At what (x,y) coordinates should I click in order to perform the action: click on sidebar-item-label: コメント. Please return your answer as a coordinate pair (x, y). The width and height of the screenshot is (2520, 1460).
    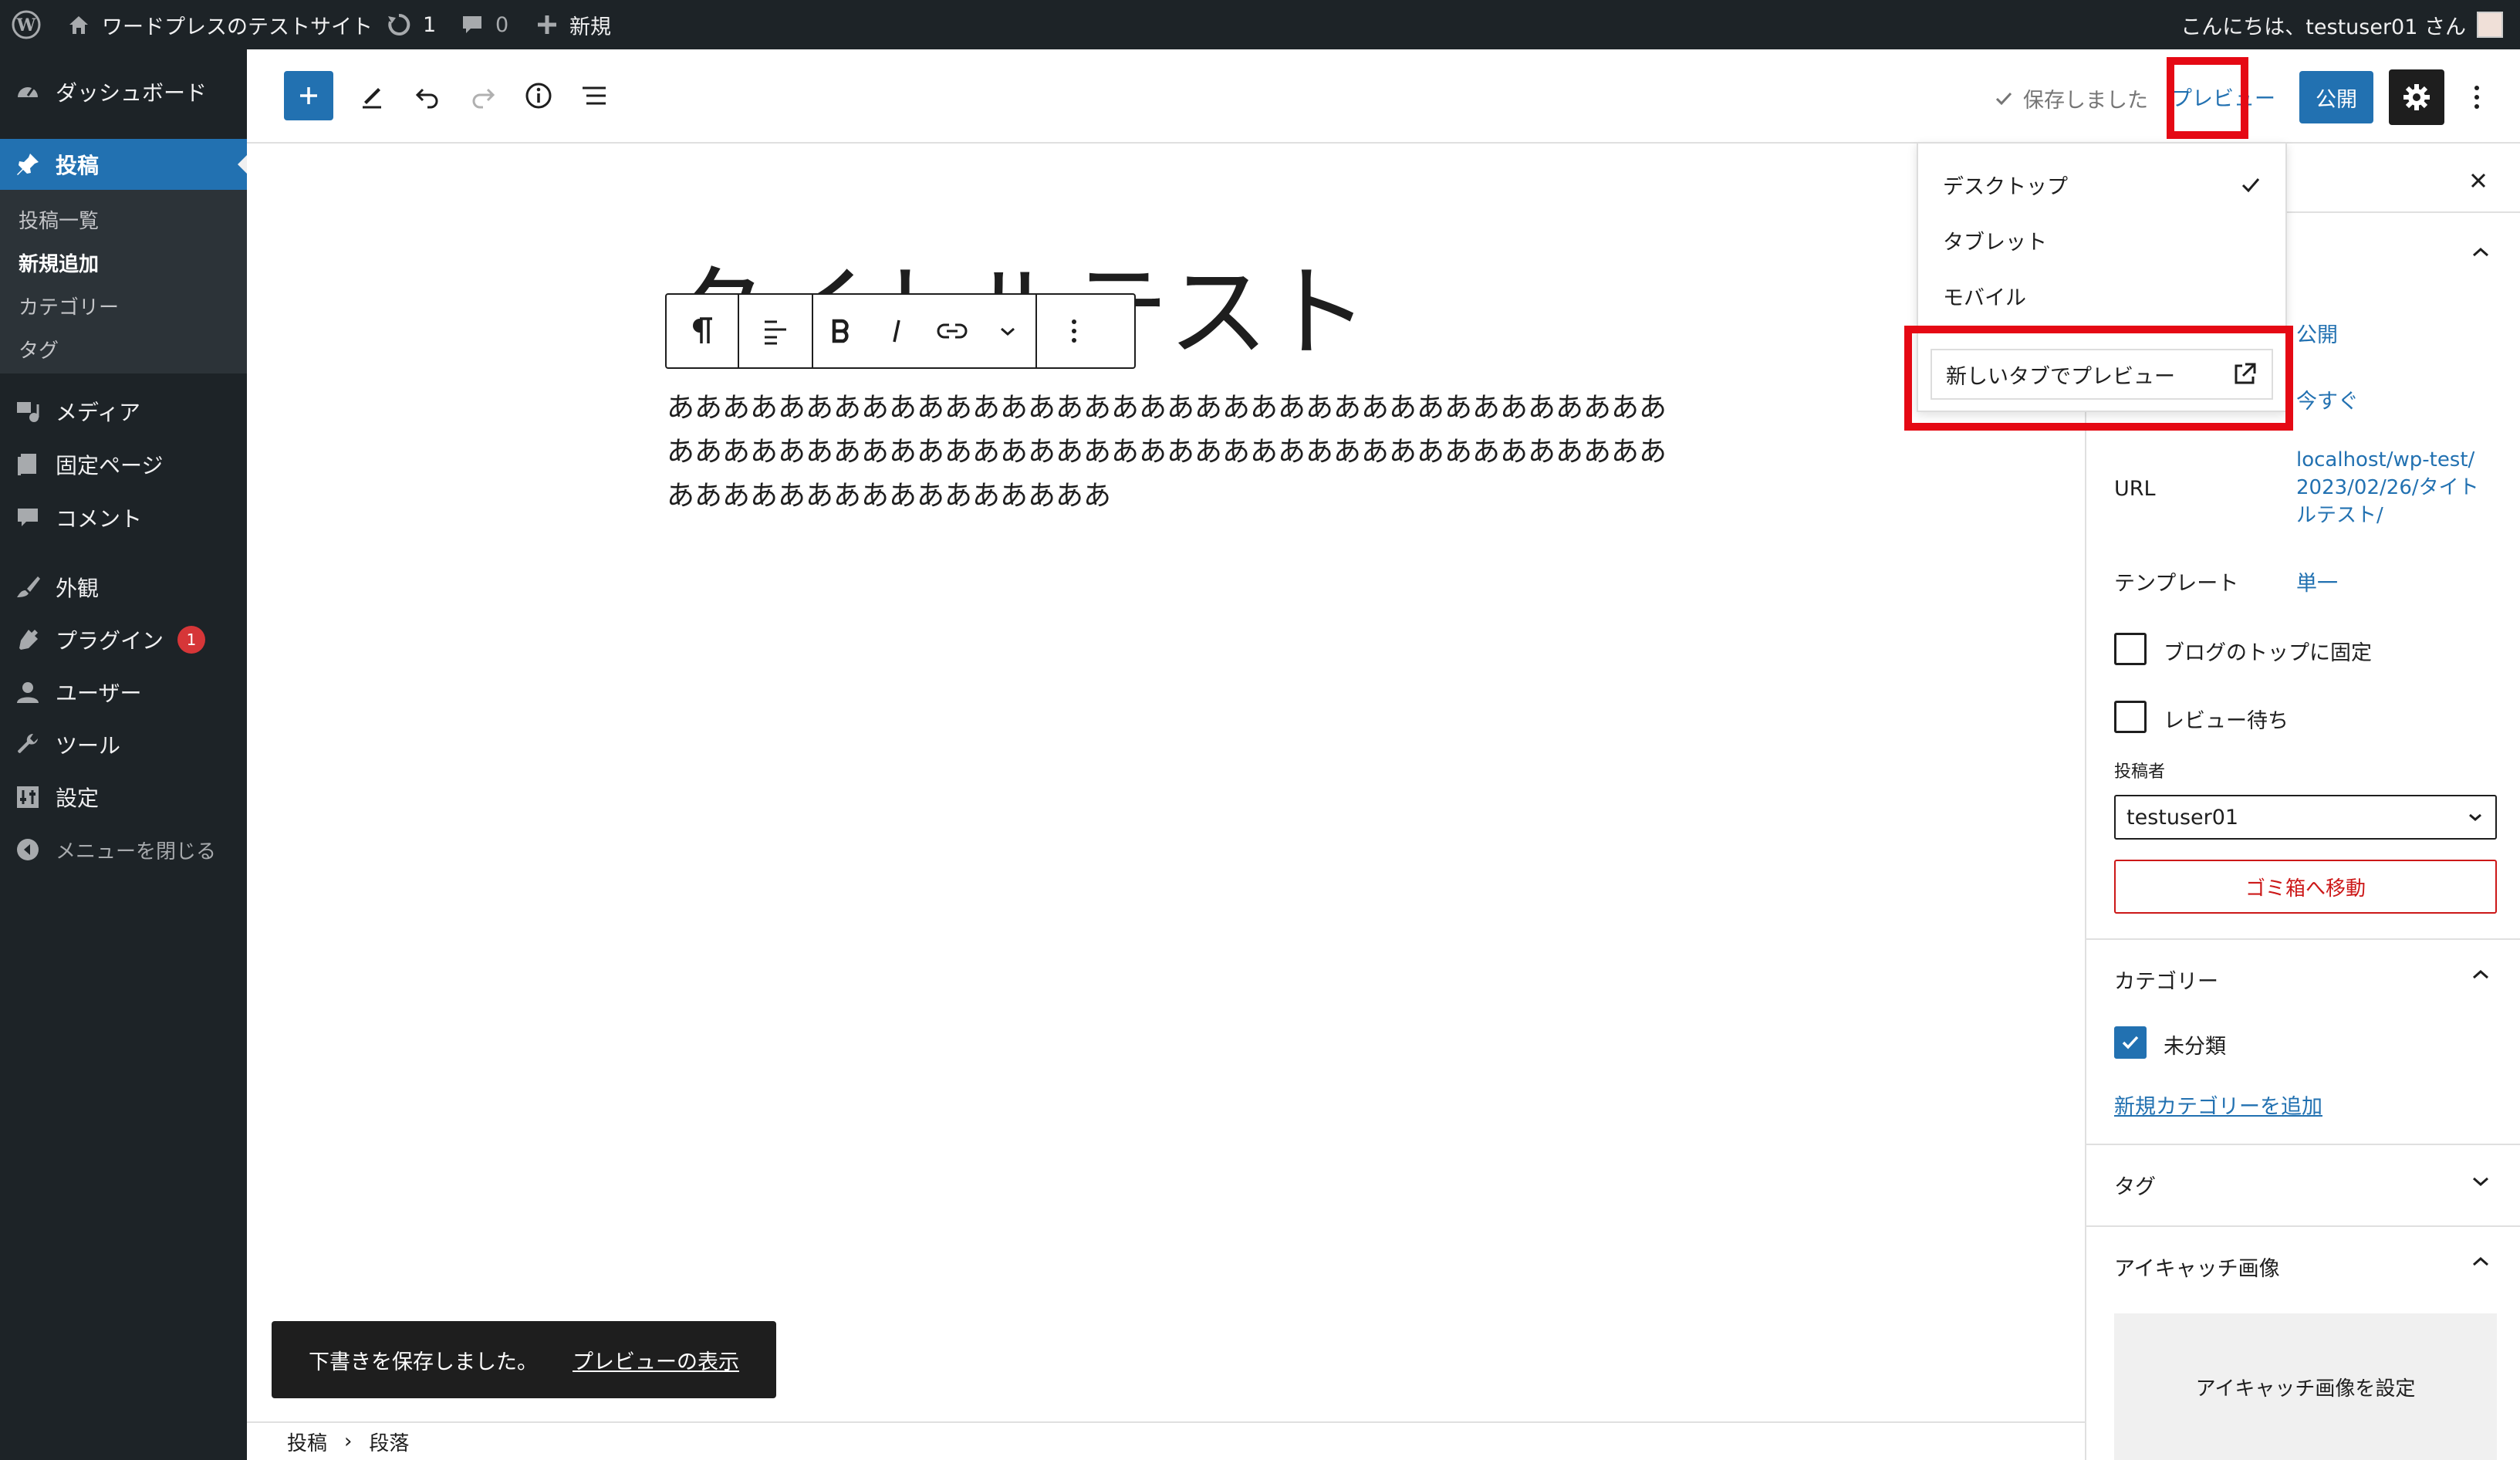
    Looking at the image, I should click on (99, 519).